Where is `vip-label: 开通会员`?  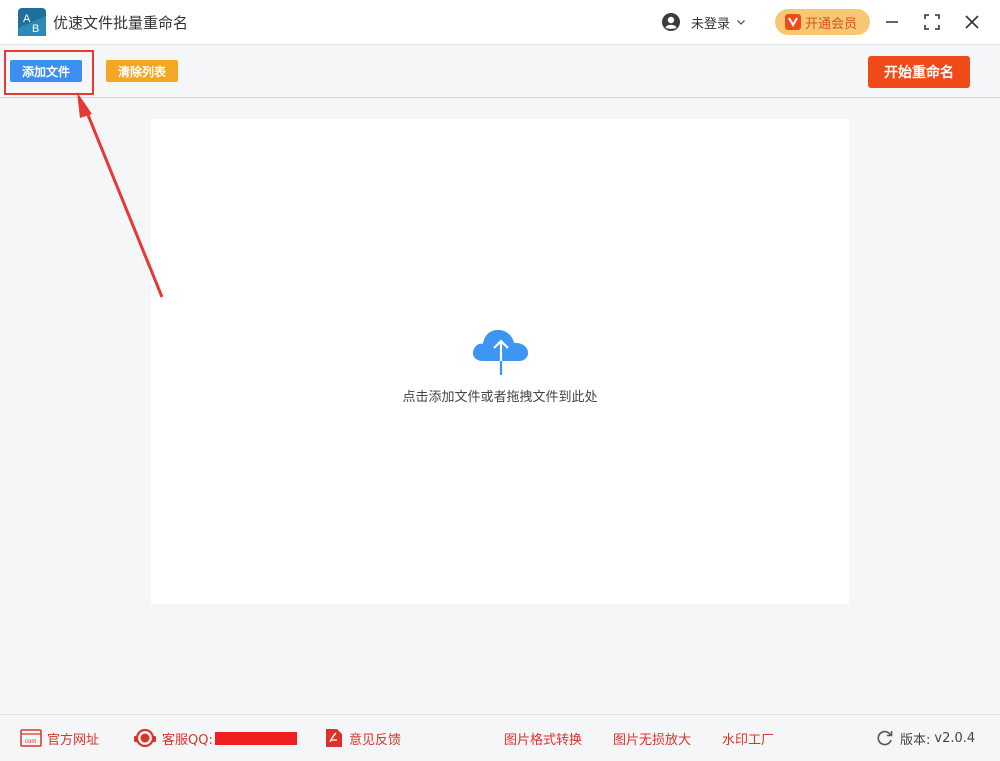 vip-label: 开通会员 is located at coordinates (831, 24).